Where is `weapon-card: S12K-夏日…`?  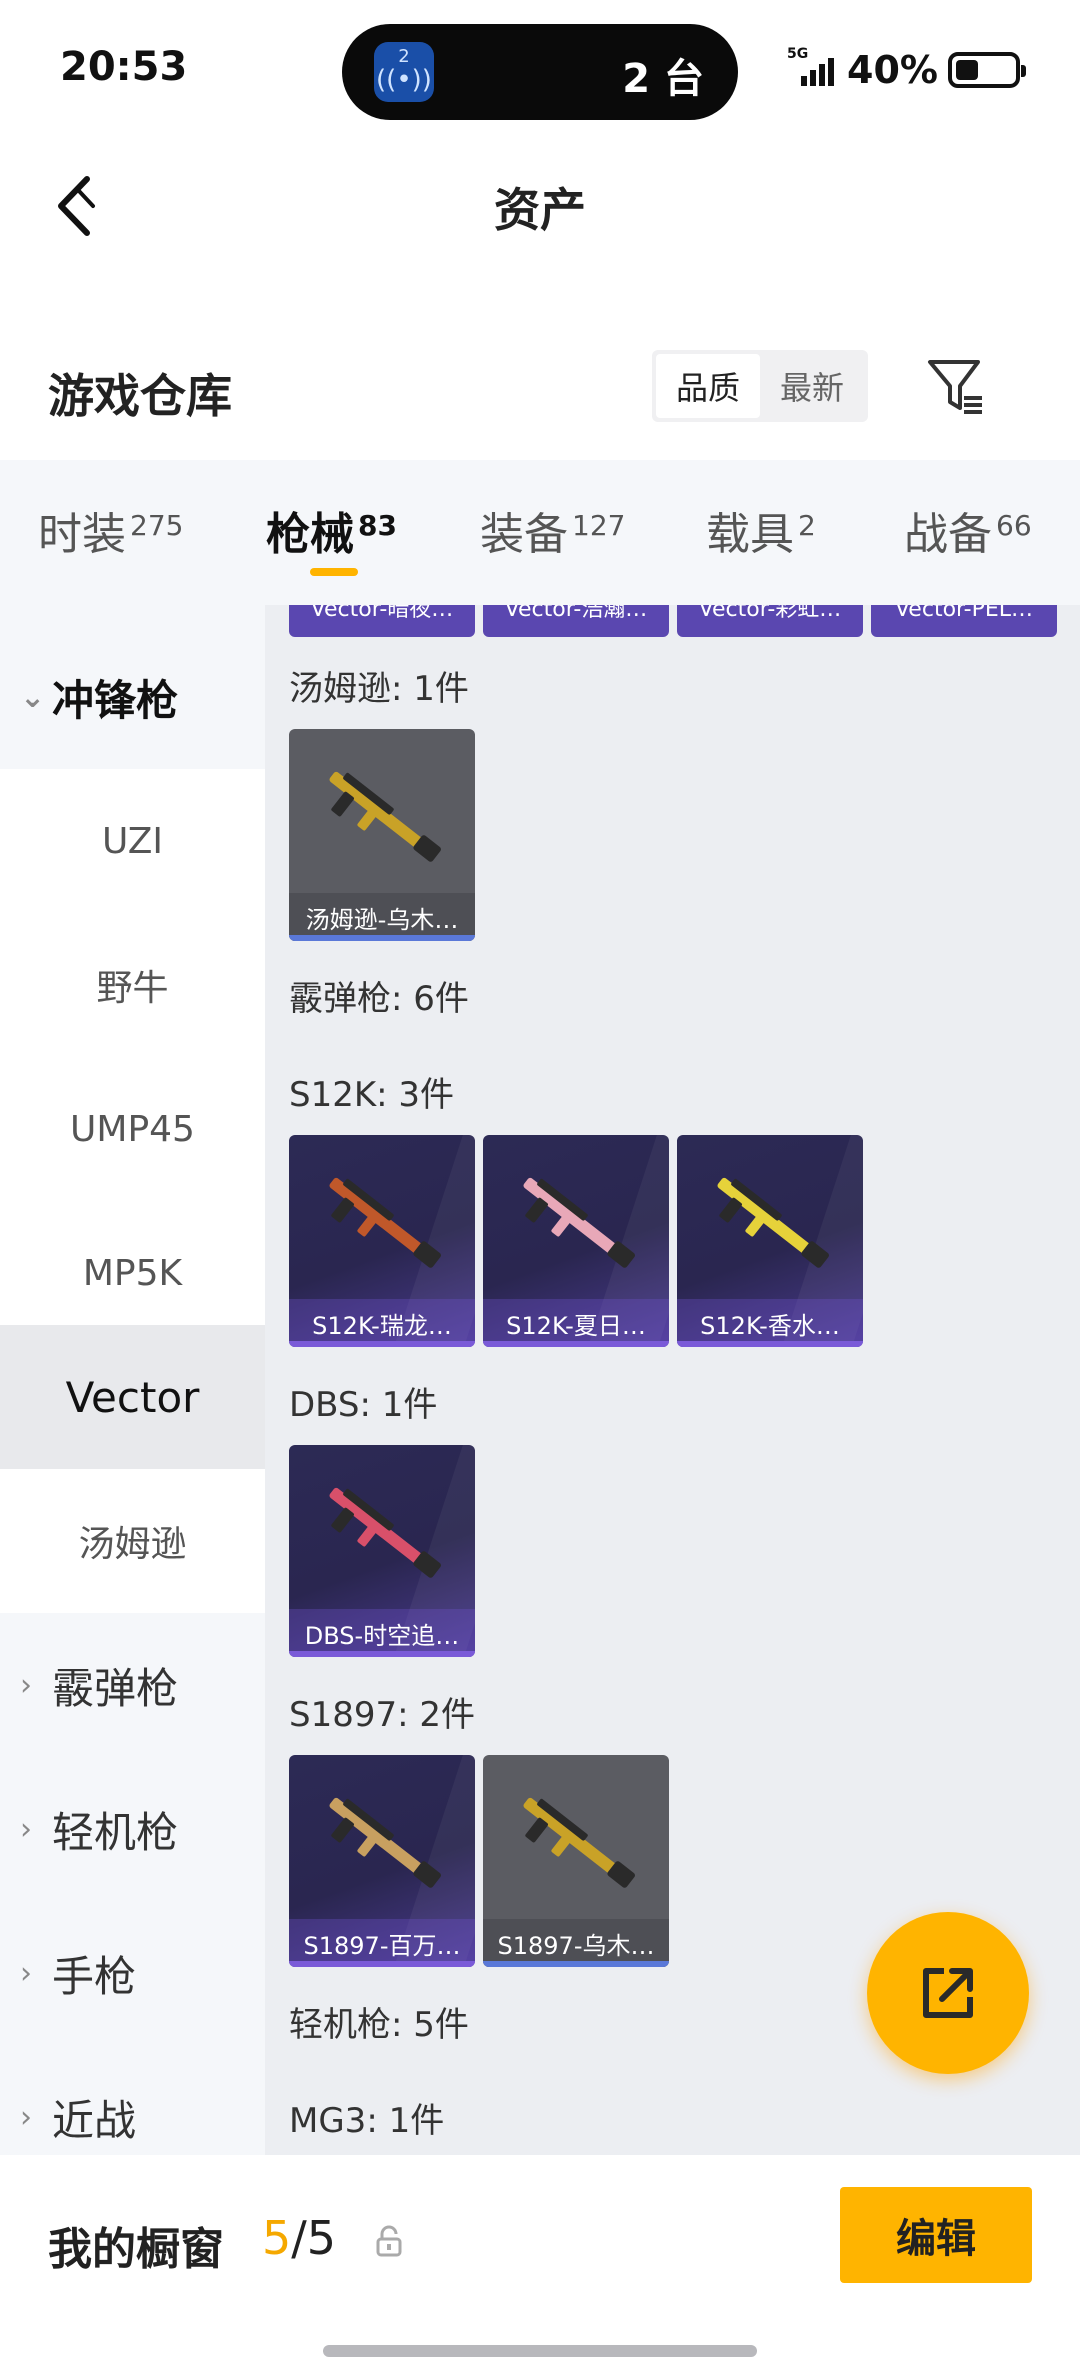
weapon-card: S12K-夏日… is located at coordinates (576, 1241).